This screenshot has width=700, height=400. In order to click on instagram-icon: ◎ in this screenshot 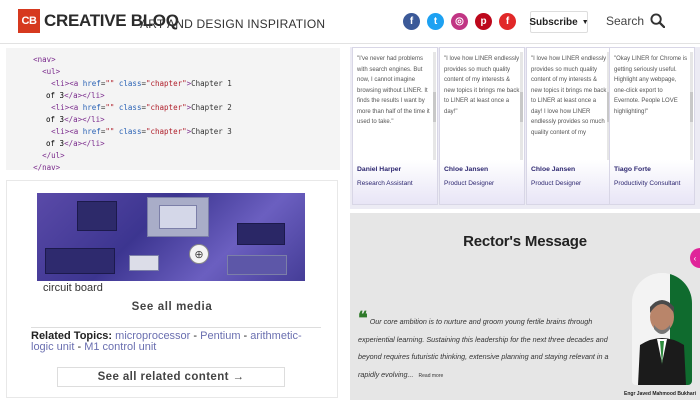, I will do `click(459, 21)`.